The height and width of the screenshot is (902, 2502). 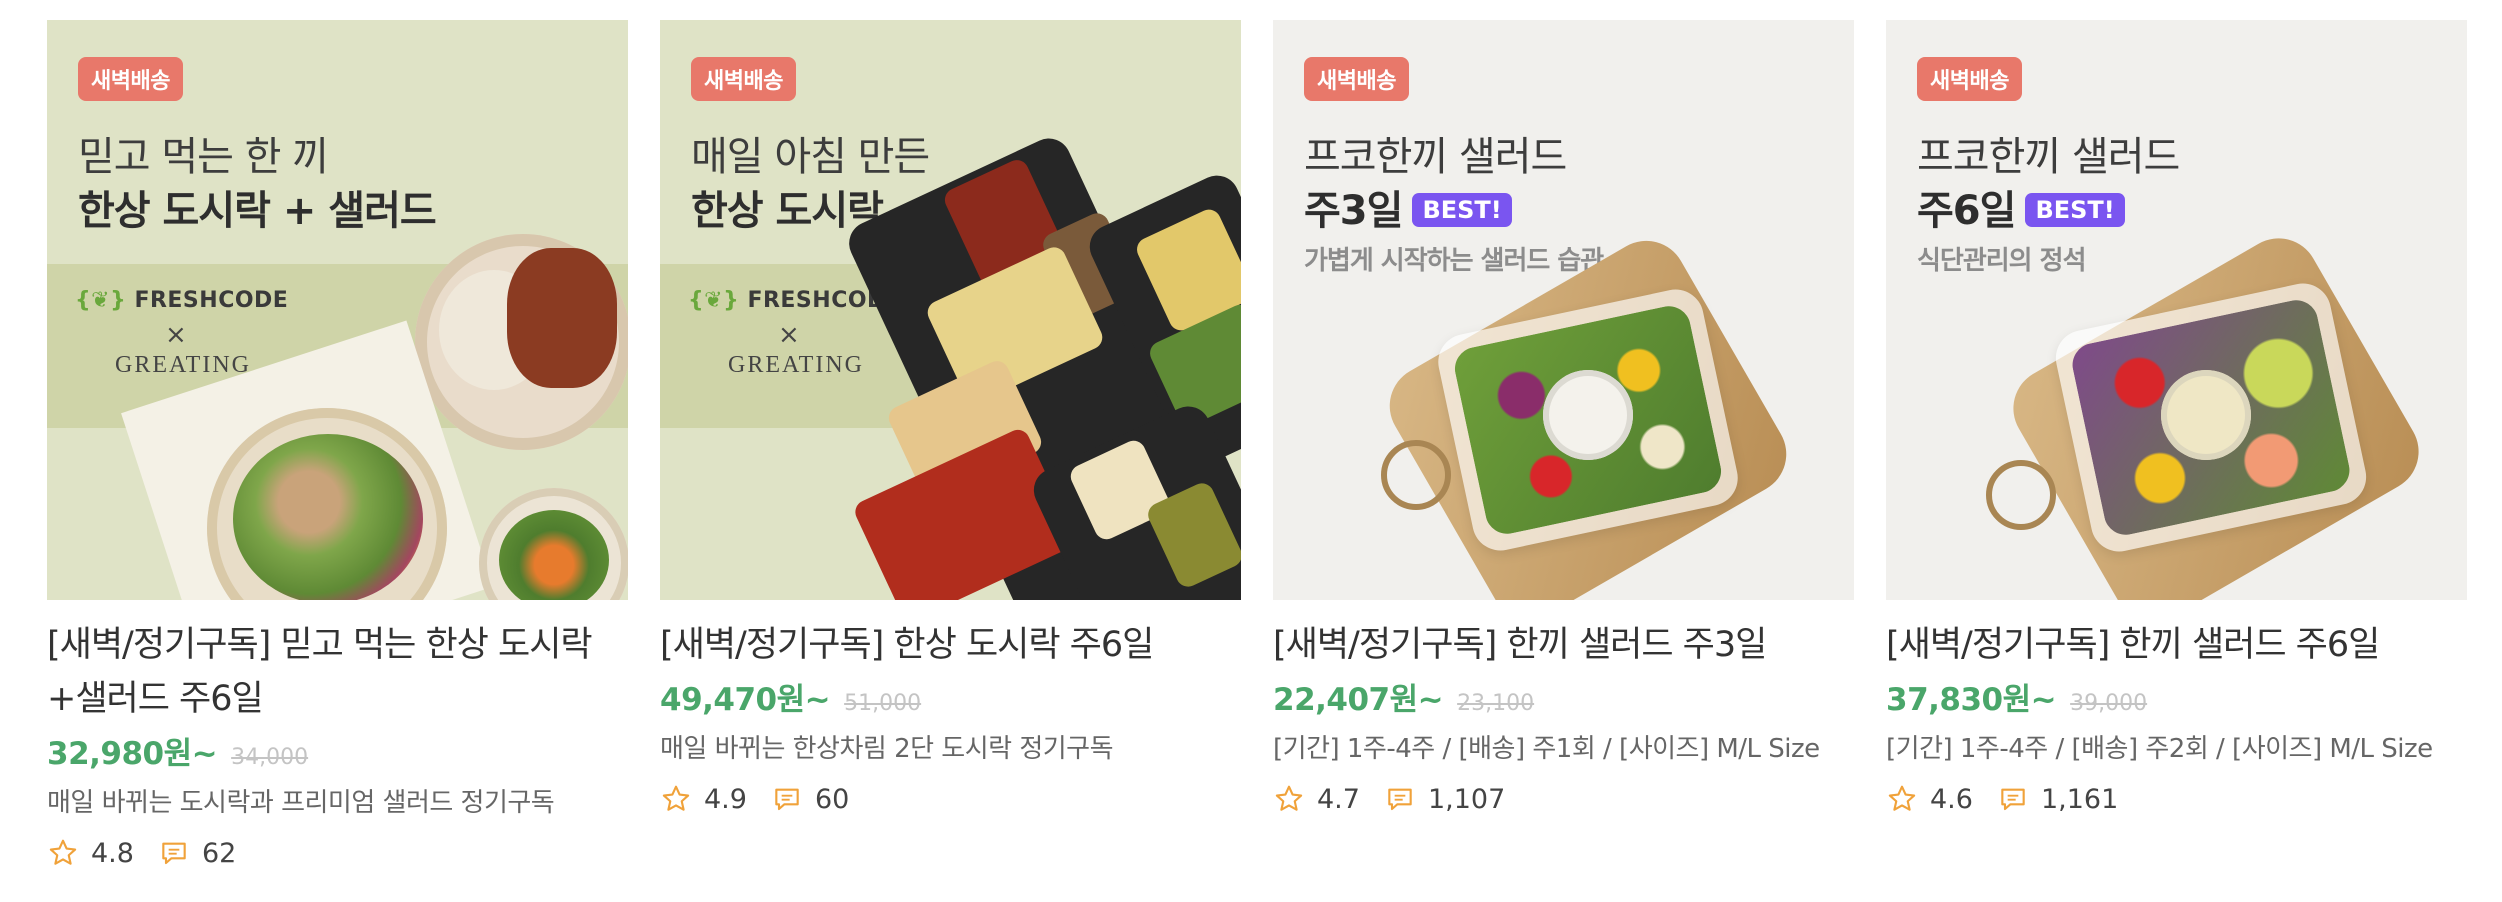 I want to click on product-title: [새벽/정기구독] 한끼 샐러드 주6일, so click(x=2176, y=645).